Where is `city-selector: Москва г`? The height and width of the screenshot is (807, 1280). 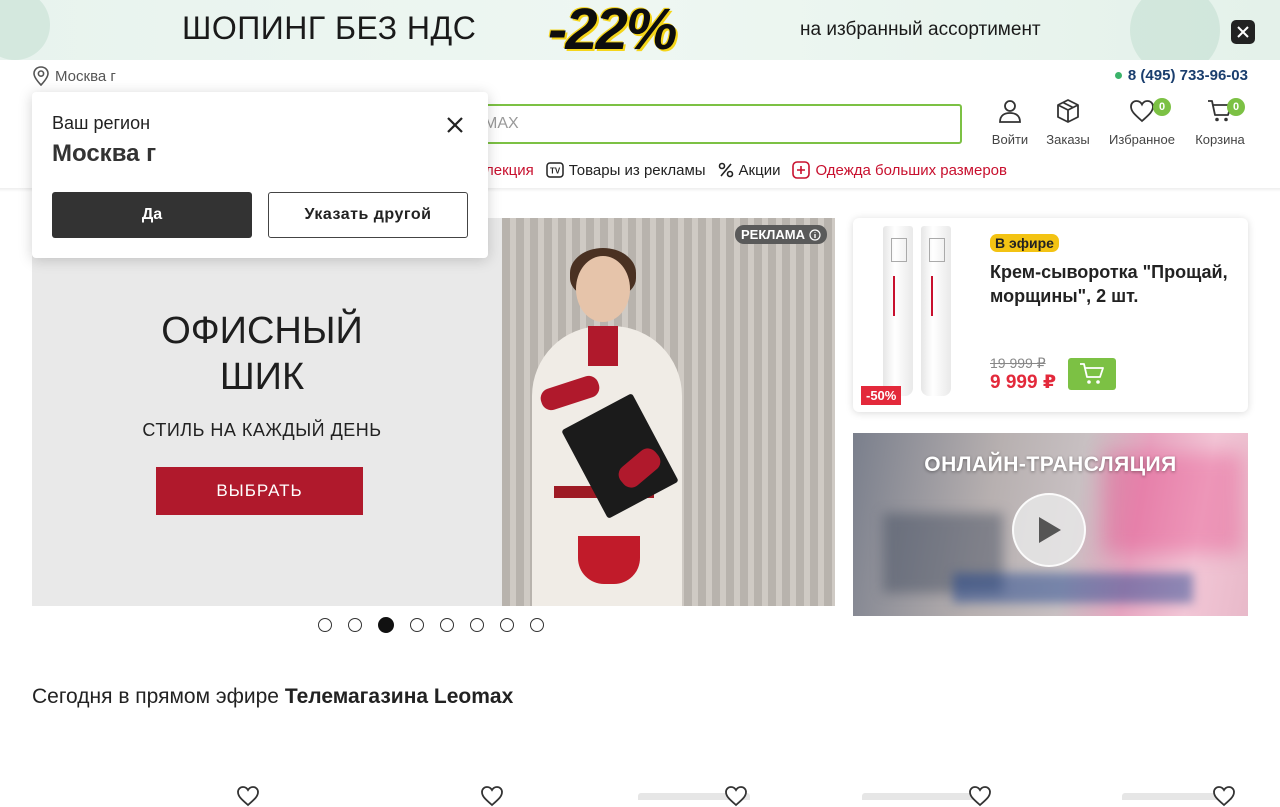 city-selector: Москва г is located at coordinates (74, 76).